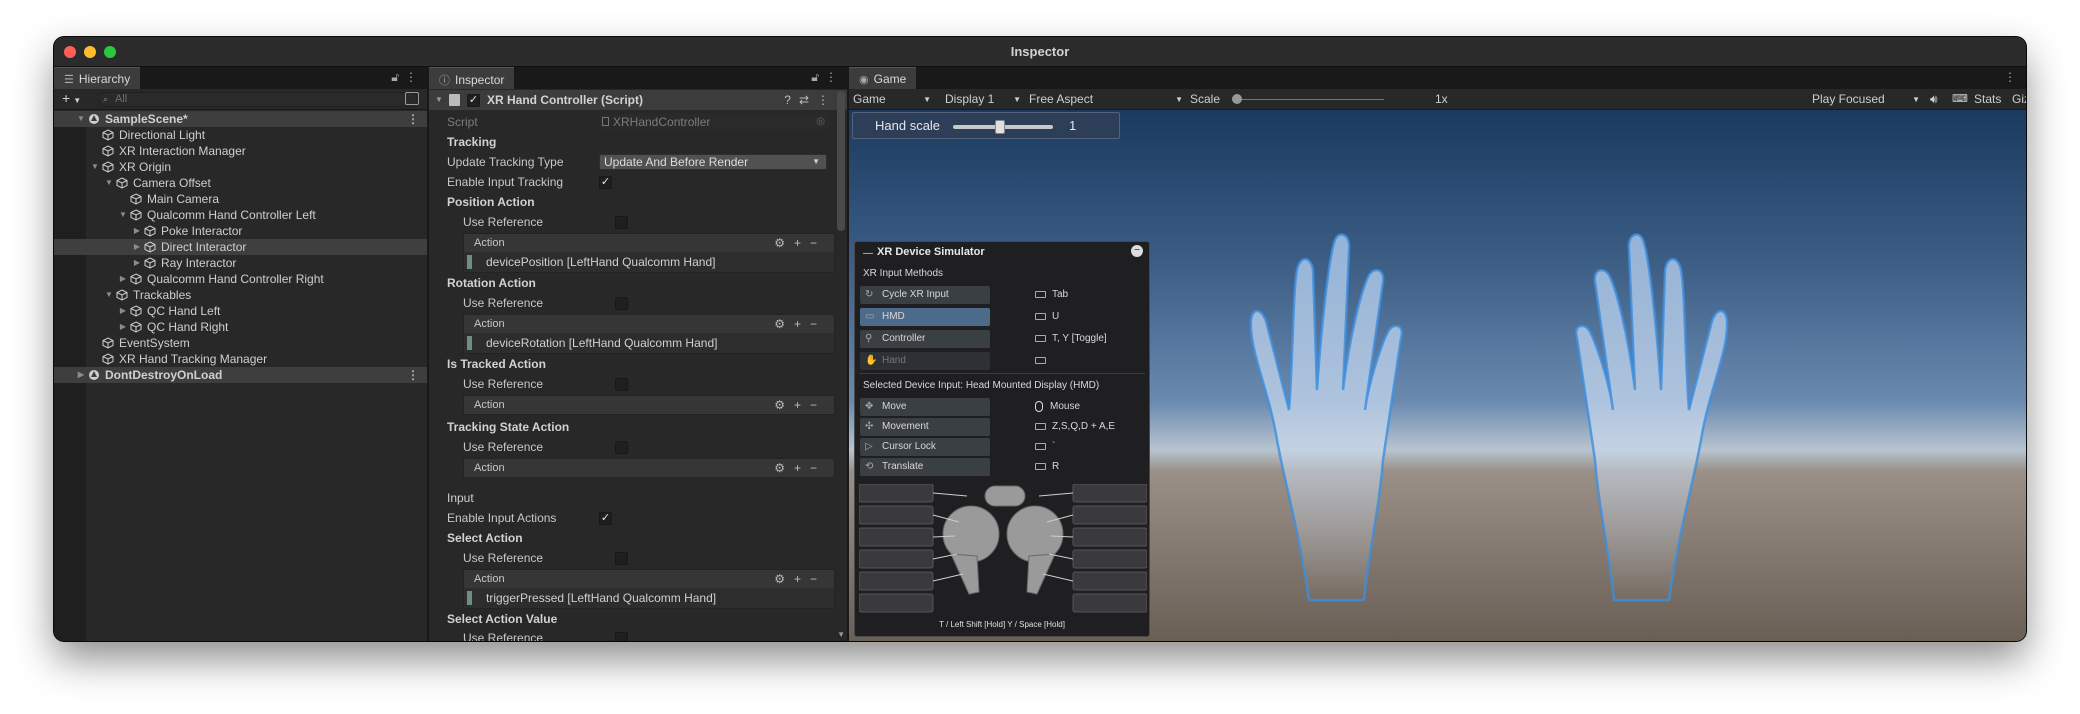 Image resolution: width=2080 pixels, height=714 pixels. I want to click on hand-scale-slider, so click(1003, 127).